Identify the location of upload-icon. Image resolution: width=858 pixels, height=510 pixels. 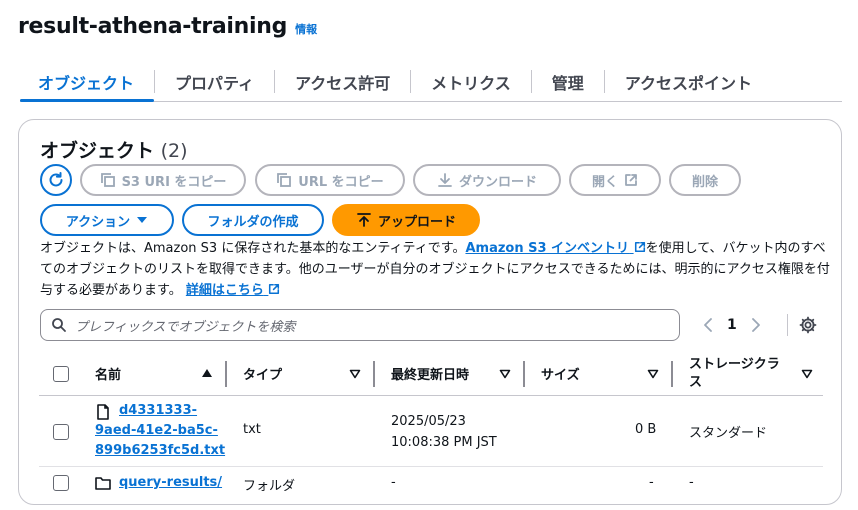
(364, 220).